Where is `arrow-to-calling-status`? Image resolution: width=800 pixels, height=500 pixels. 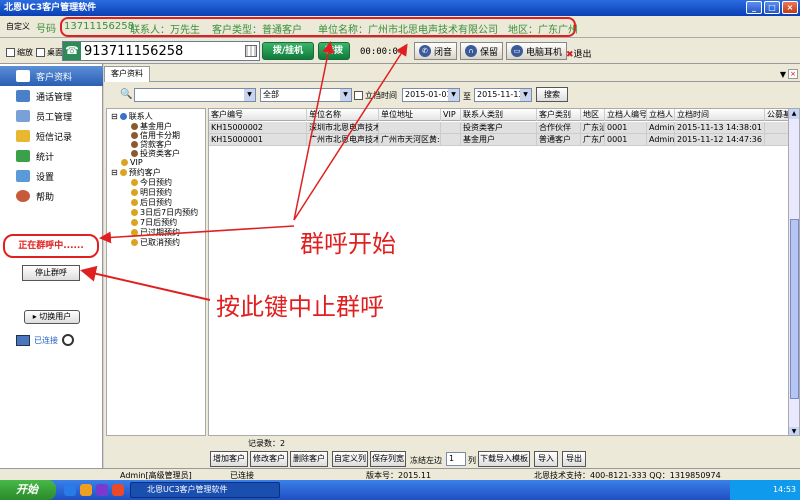 arrow-to-calling-status is located at coordinates (197, 234).